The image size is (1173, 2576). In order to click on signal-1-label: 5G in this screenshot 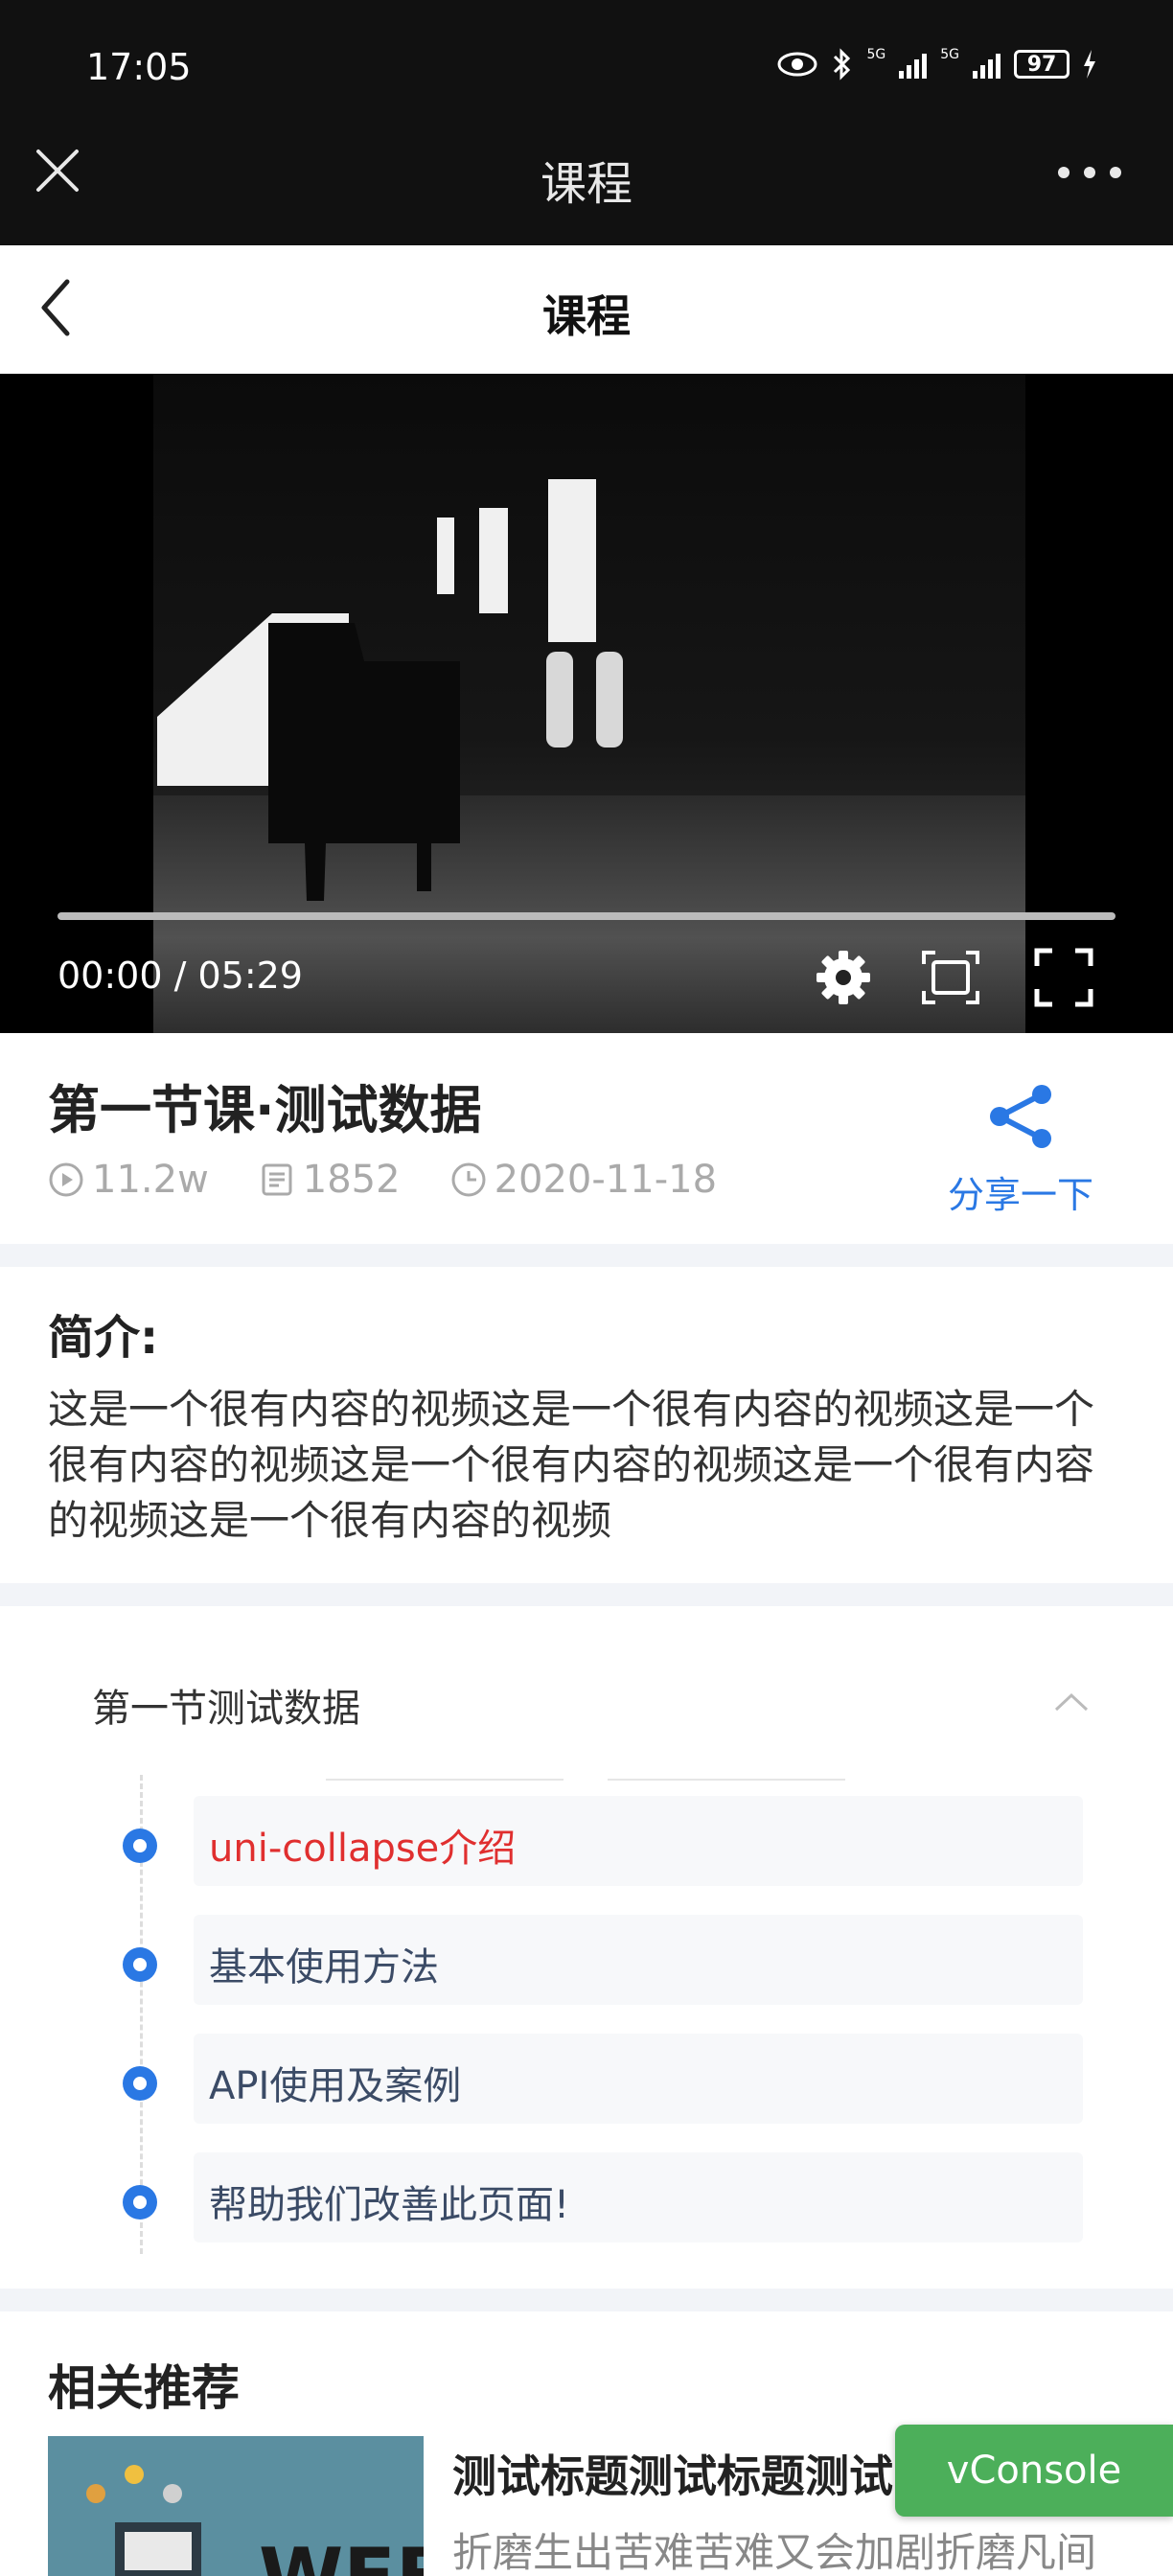, I will do `click(876, 54)`.